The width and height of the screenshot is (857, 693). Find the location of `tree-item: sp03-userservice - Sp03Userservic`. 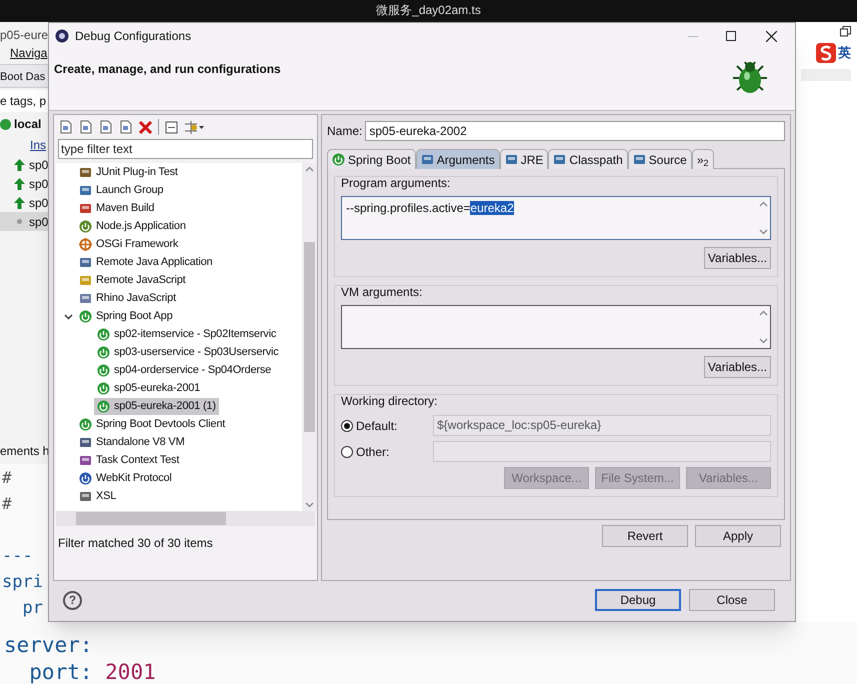

tree-item: sp03-userservice - Sp03Userservic is located at coordinates (188, 352).